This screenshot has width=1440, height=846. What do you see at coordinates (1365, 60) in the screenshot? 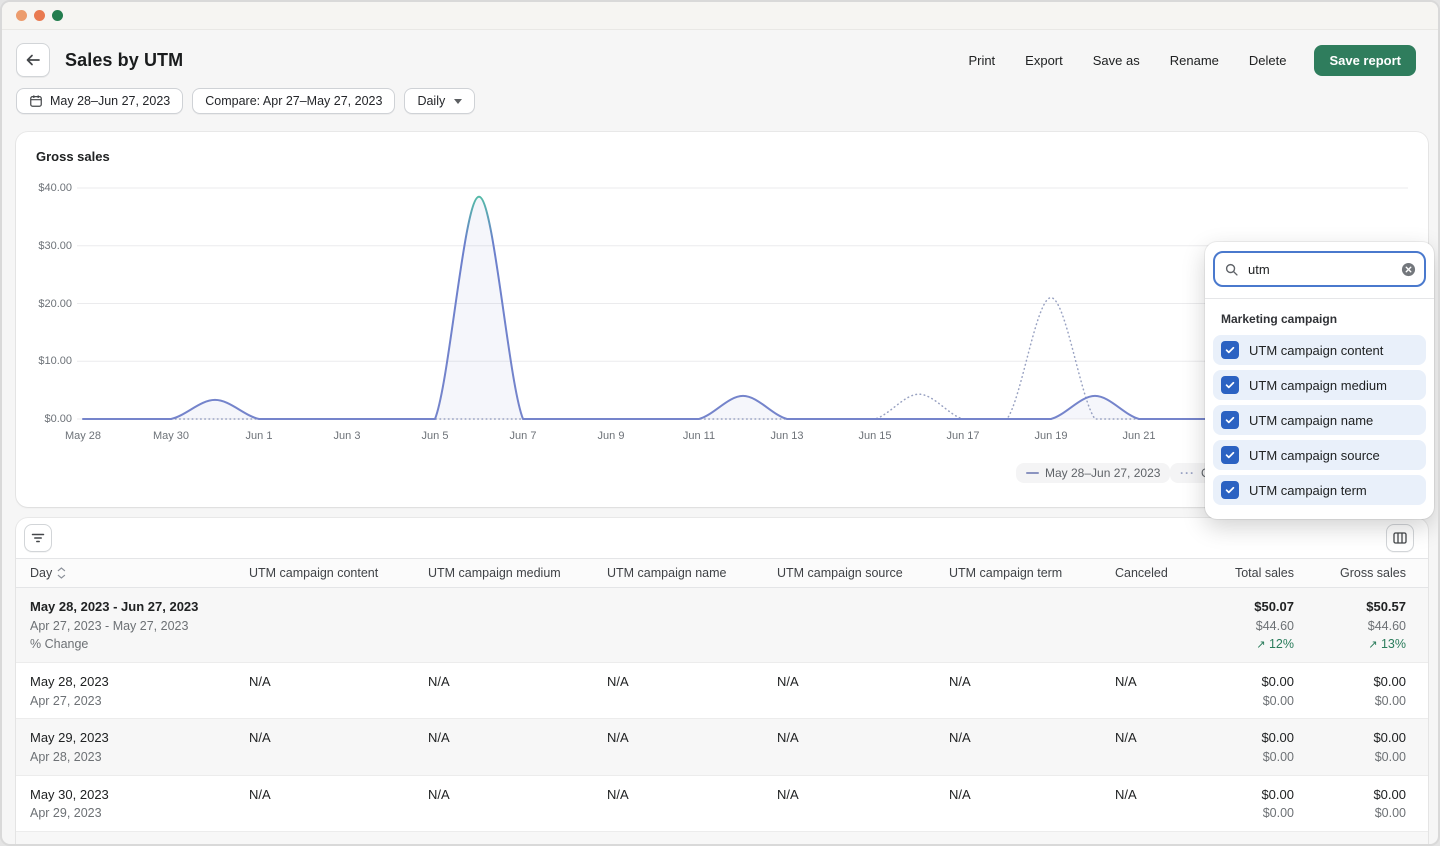
I see `save-report-button: Save report` at bounding box center [1365, 60].